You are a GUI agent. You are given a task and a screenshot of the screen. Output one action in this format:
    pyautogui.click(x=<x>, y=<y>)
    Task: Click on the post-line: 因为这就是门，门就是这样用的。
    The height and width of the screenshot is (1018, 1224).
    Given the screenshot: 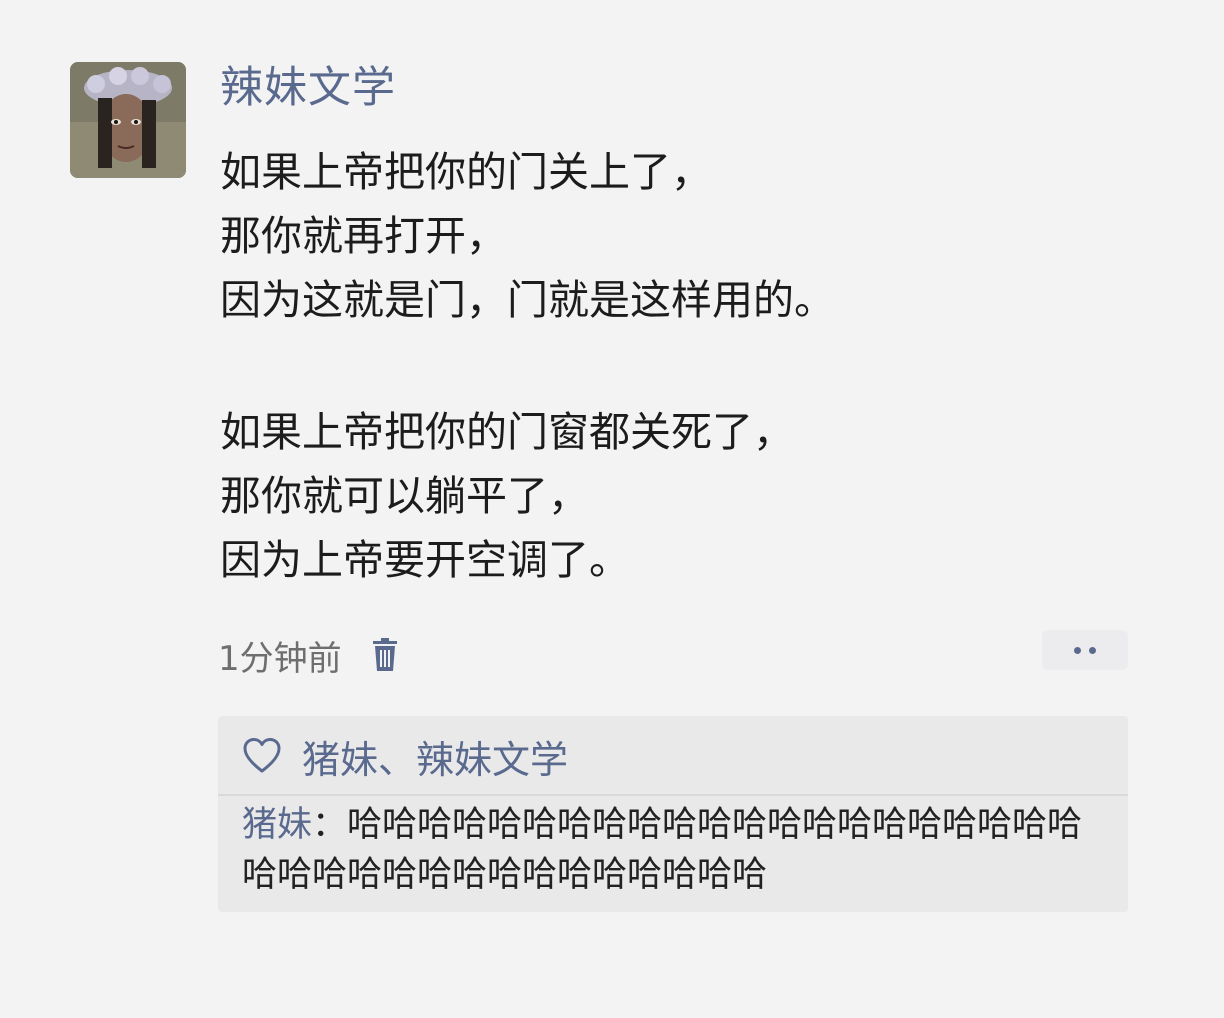 What is the action you would take?
    pyautogui.click(x=527, y=300)
    